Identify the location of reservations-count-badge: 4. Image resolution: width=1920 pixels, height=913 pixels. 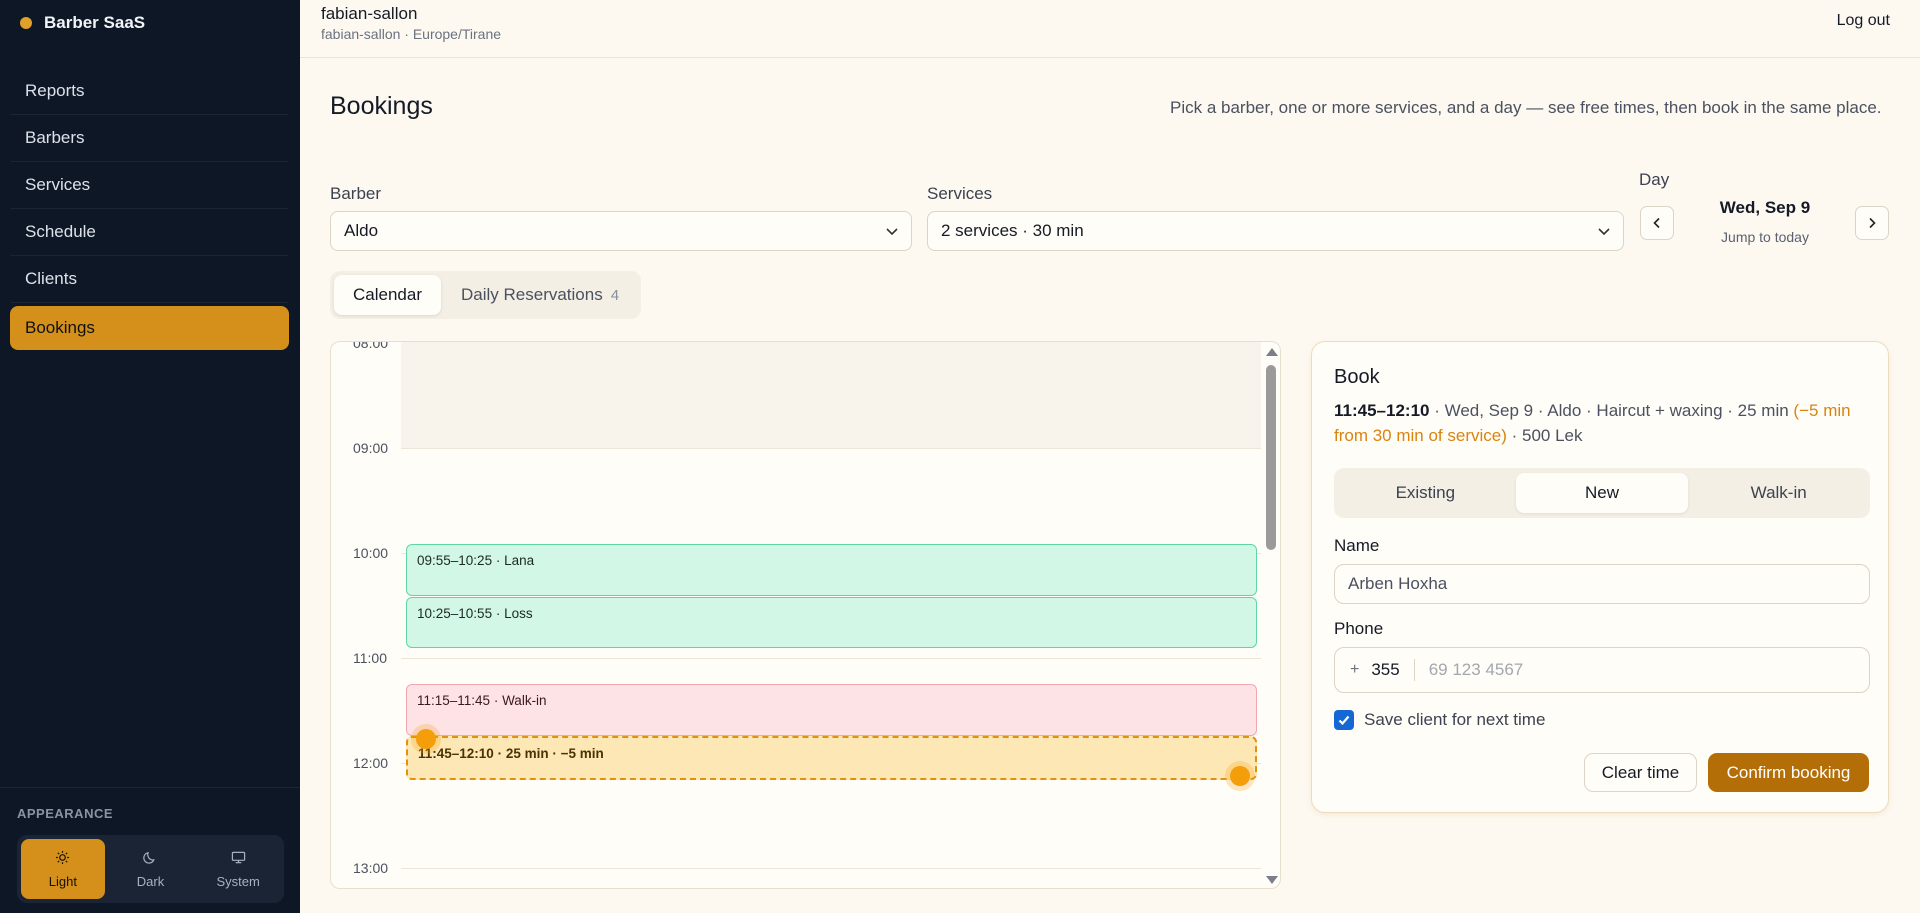
(615, 295).